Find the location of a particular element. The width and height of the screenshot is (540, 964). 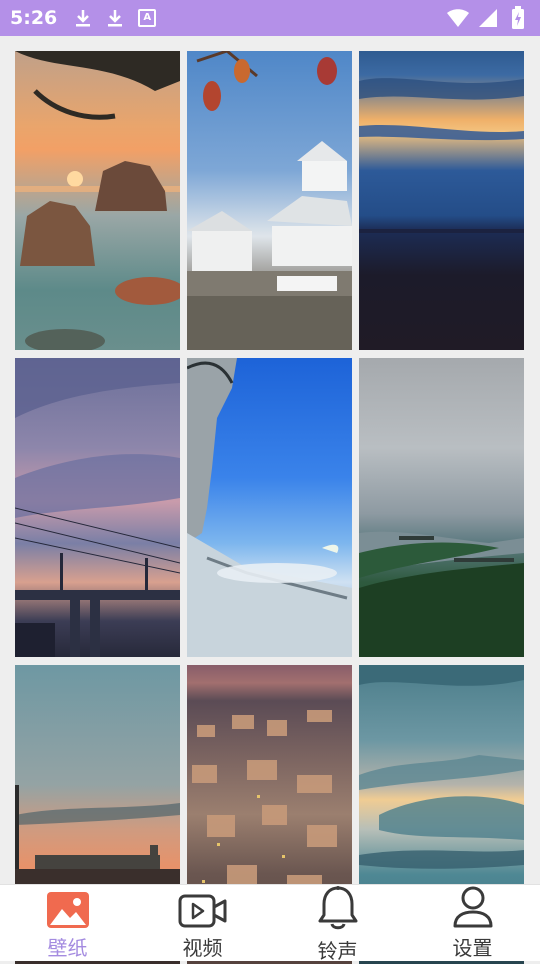

tab-label: 视频 is located at coordinates (202, 948).